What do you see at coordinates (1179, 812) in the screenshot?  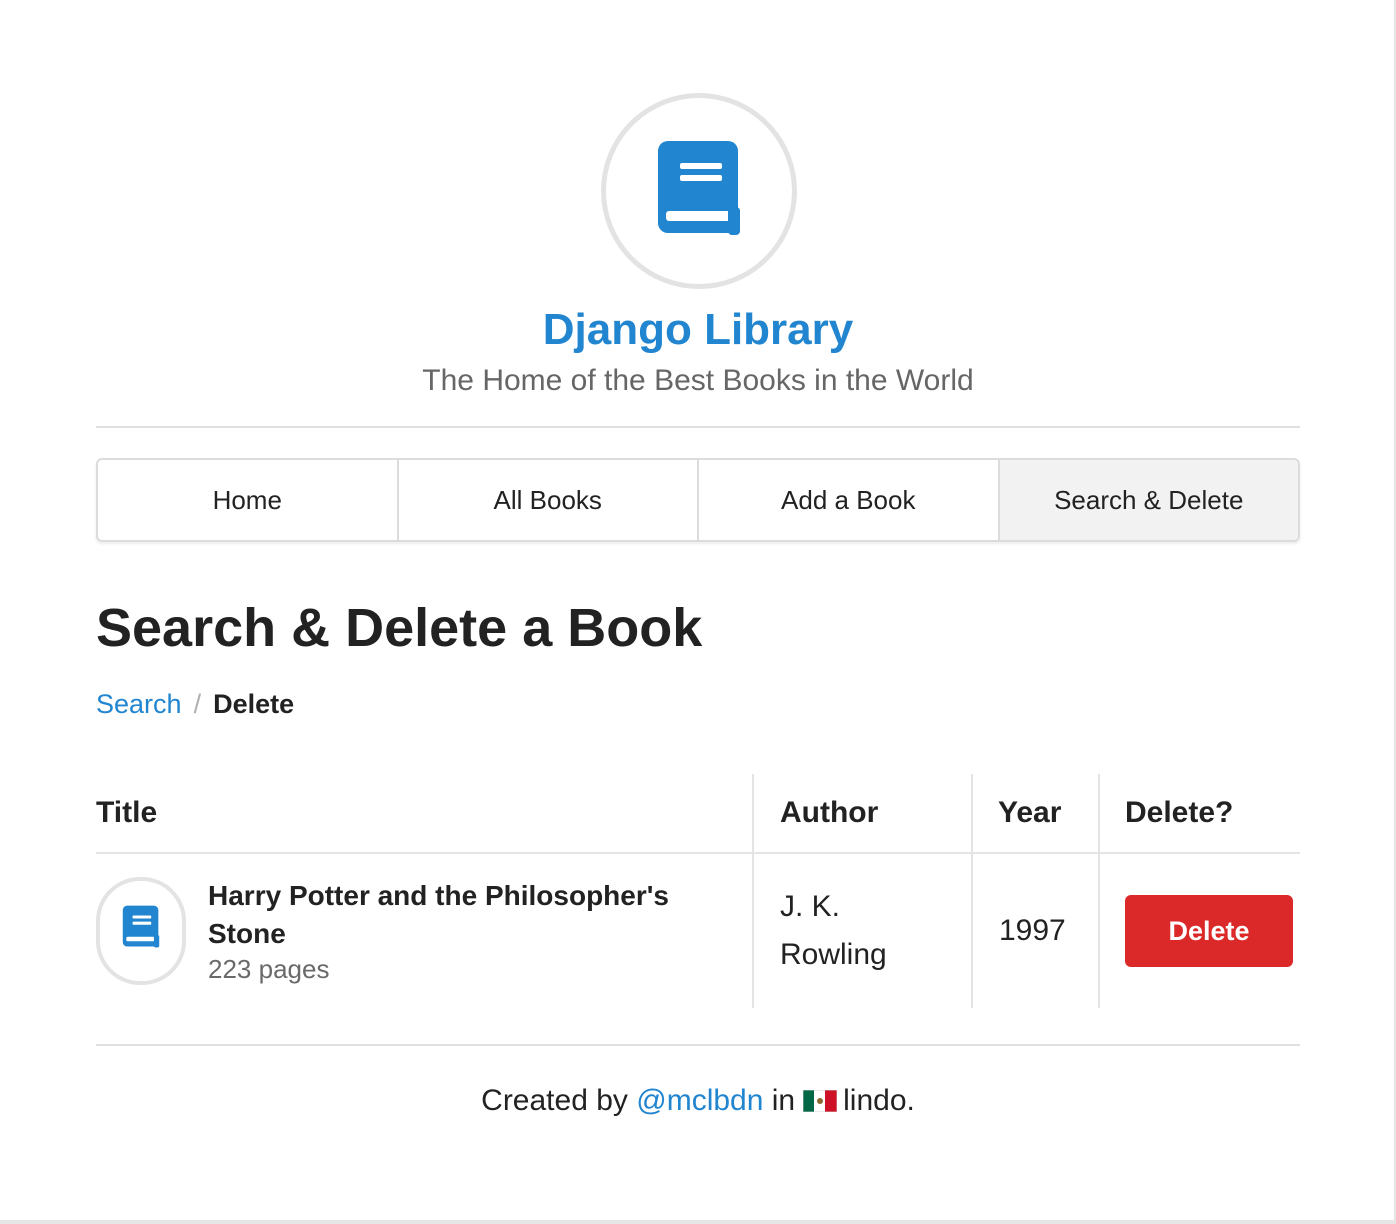 I see `column-header-delete: Delete?` at bounding box center [1179, 812].